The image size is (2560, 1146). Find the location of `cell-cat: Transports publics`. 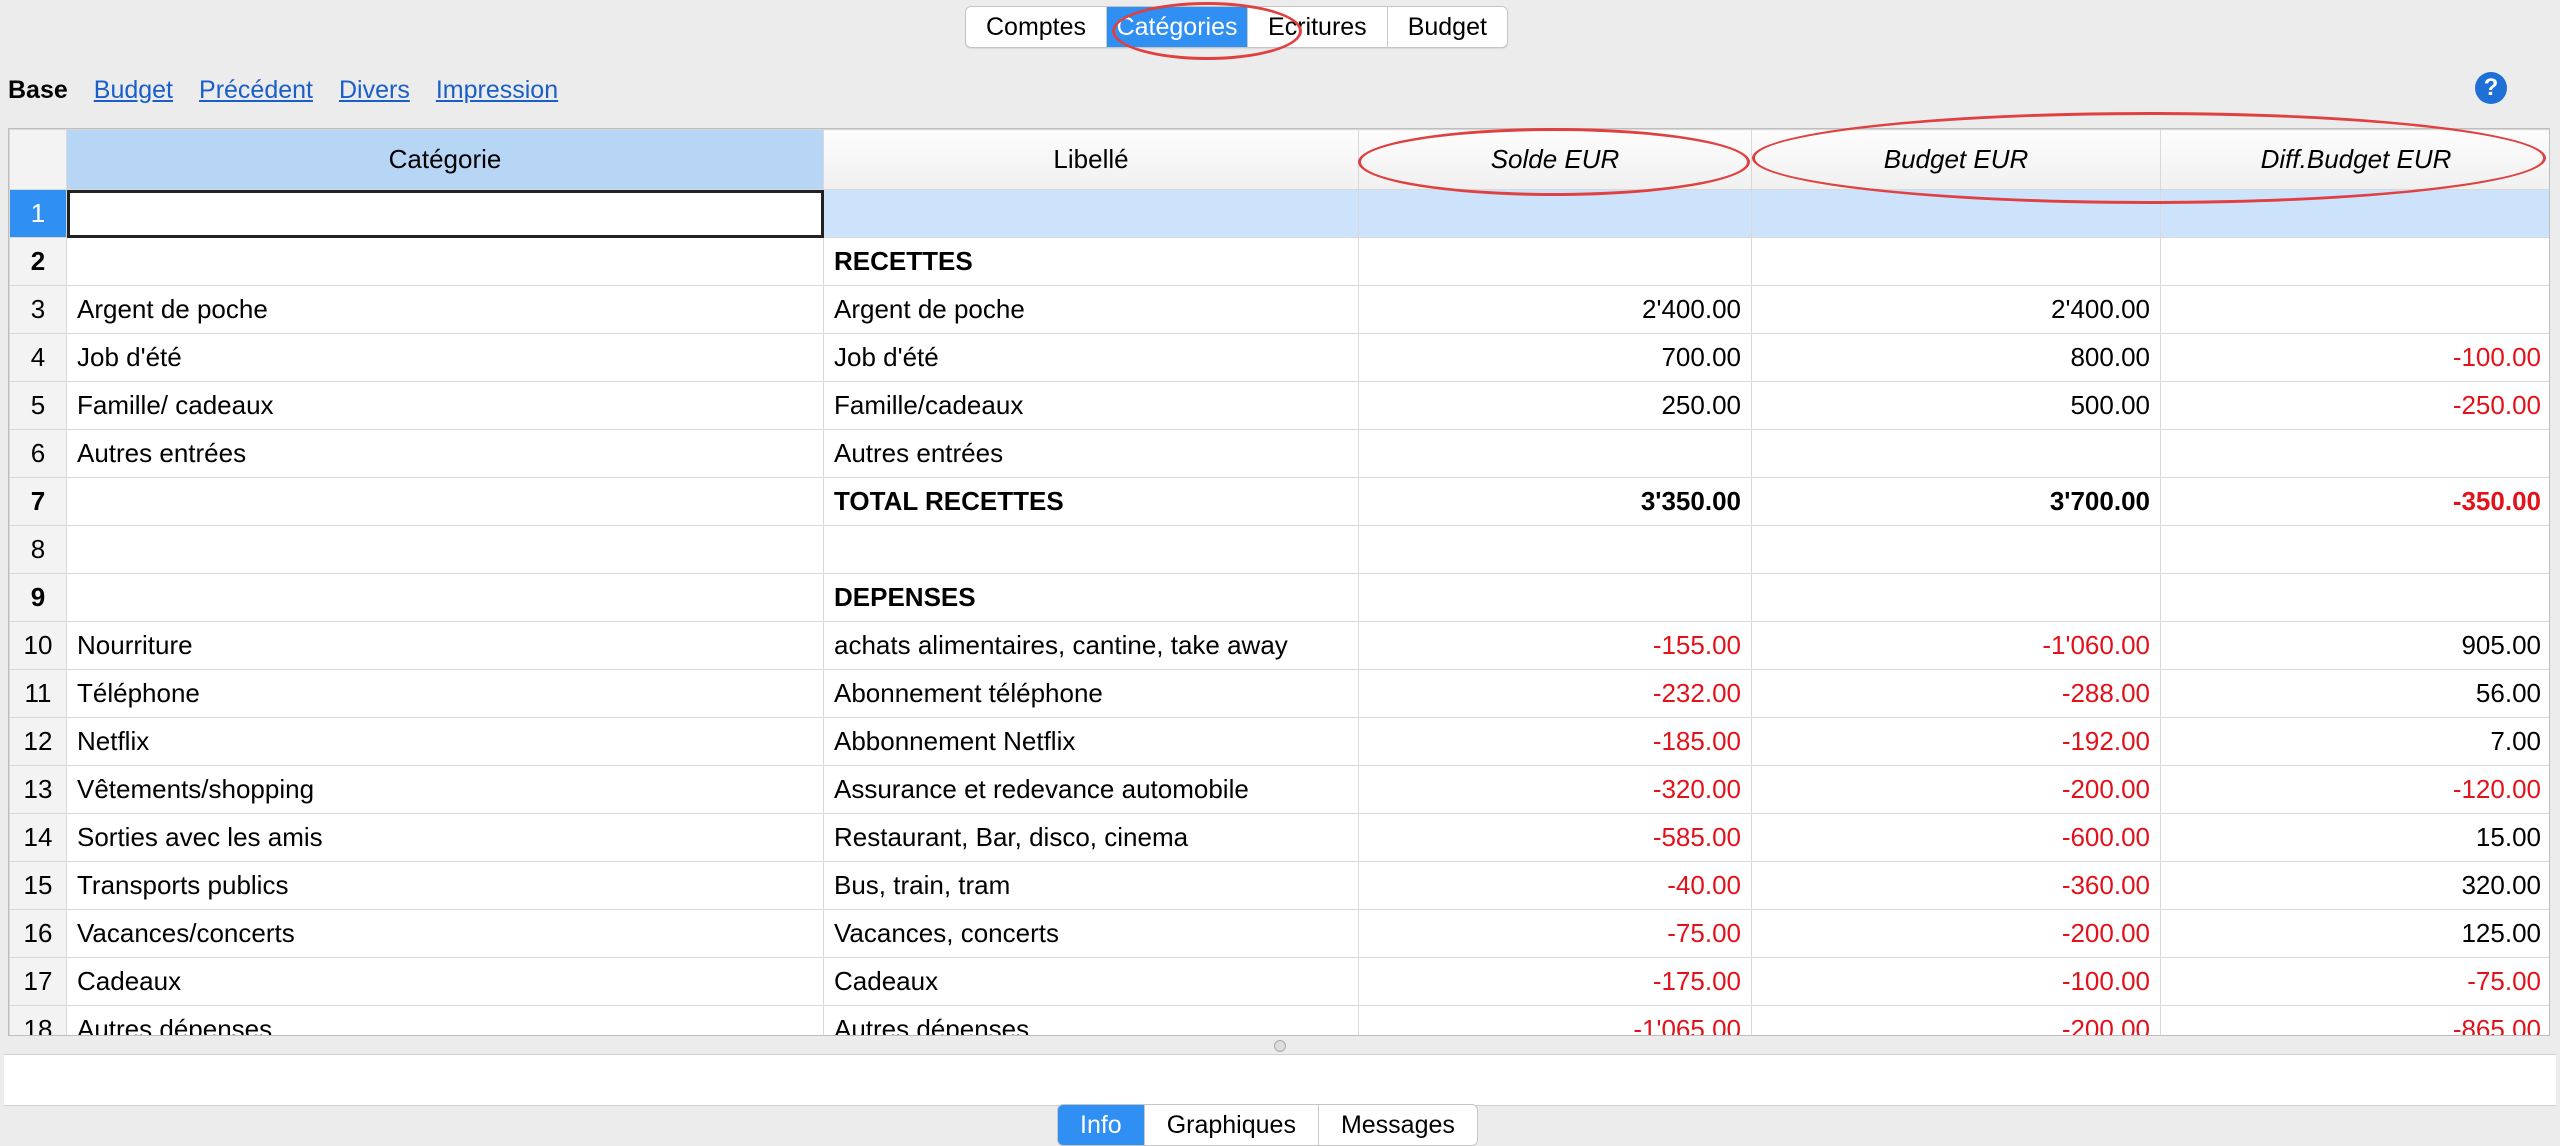

cell-cat: Transports publics is located at coordinates (445, 885).